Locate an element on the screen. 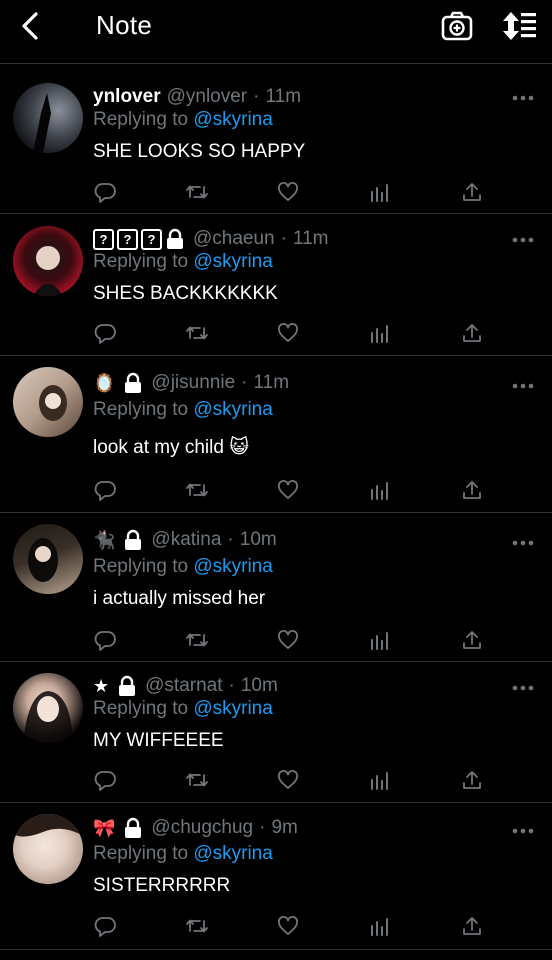 The height and width of the screenshot is (960, 552). author-handle: @starnat is located at coordinates (183, 686).